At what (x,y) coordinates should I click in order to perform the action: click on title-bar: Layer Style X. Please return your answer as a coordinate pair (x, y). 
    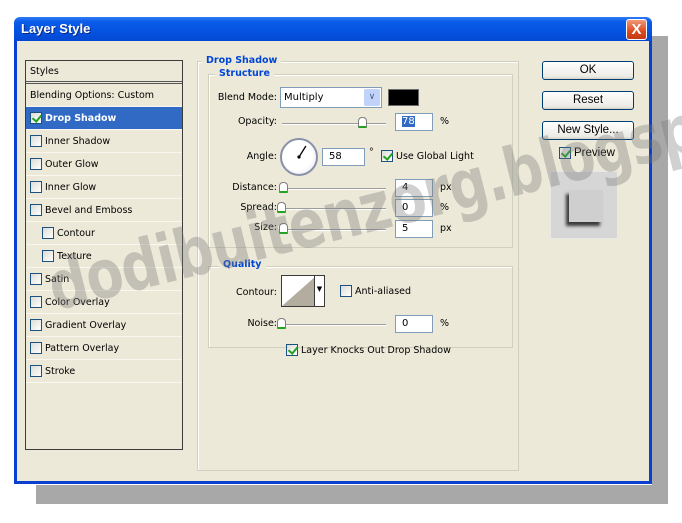
    Looking at the image, I should click on (333, 29).